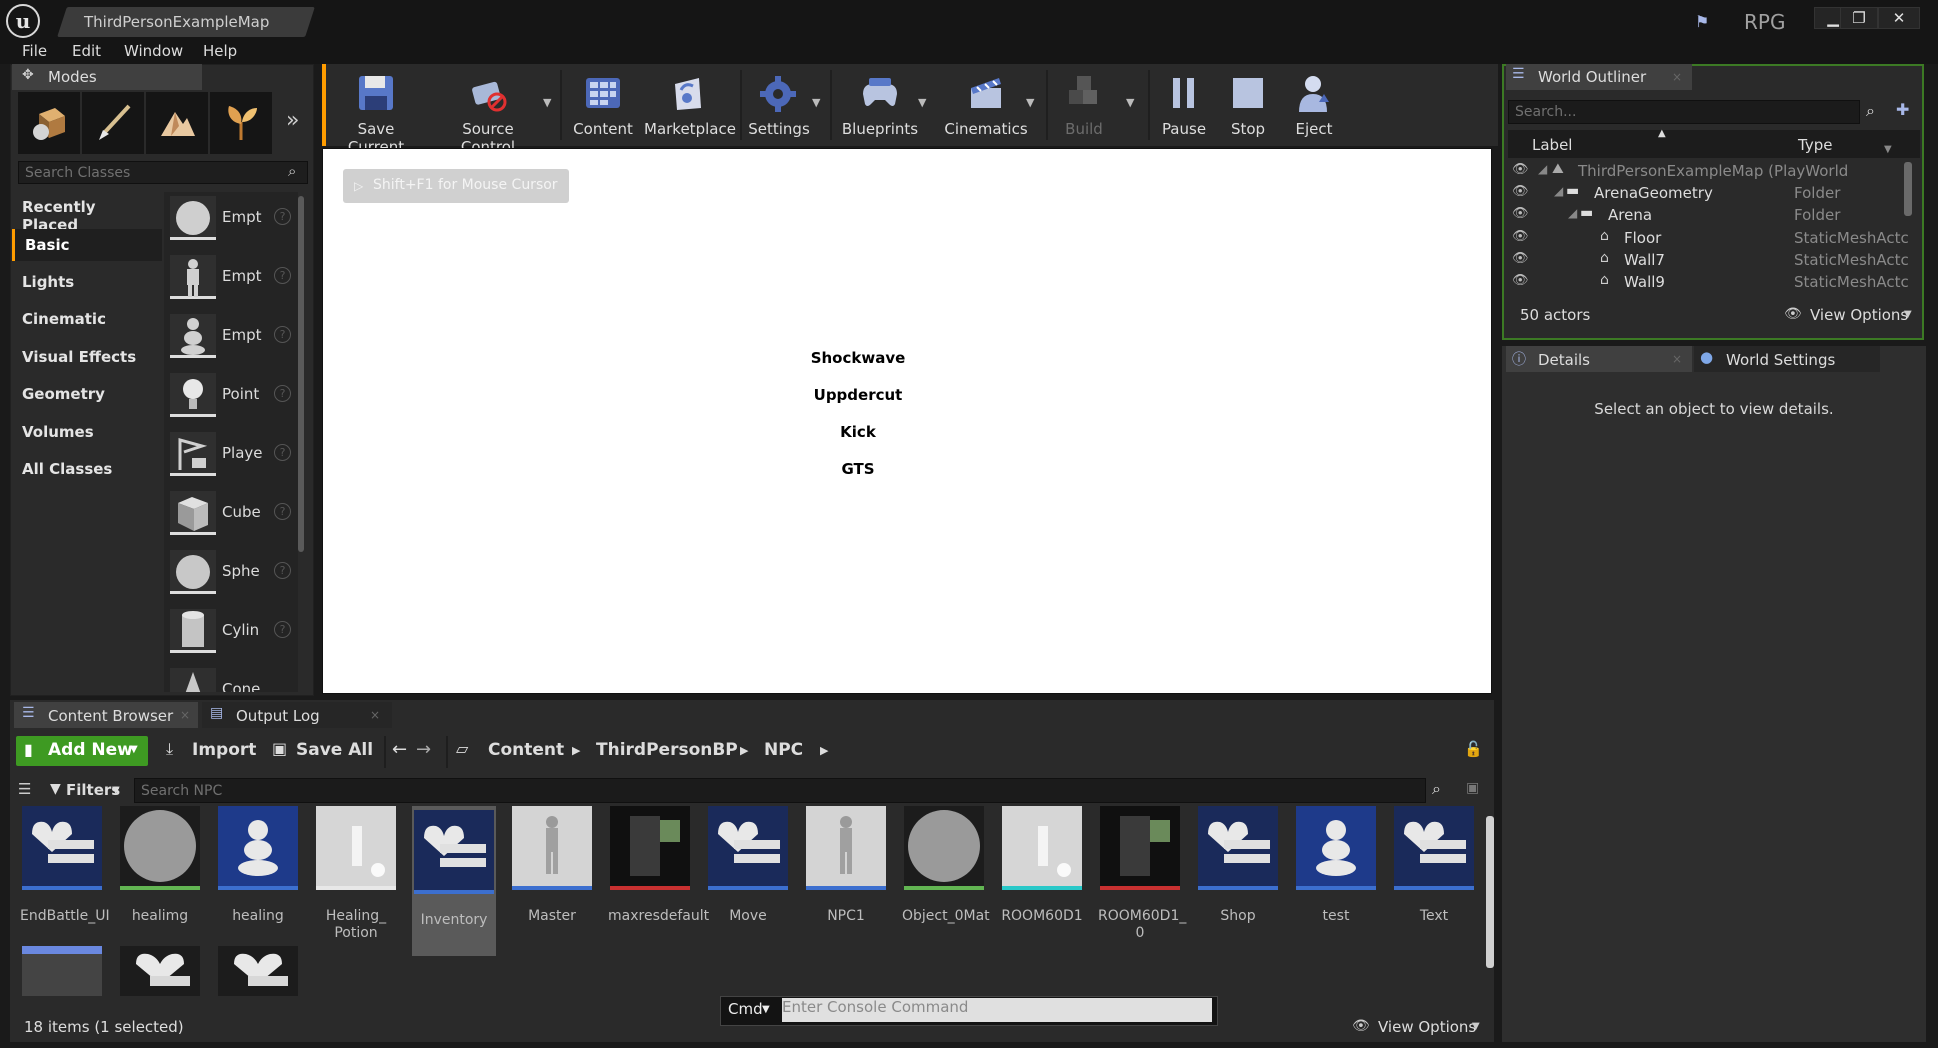 This screenshot has height=1048, width=1938. Describe the element at coordinates (1042, 881) in the screenshot. I see `asset-tile: ROOM60D1` at that location.